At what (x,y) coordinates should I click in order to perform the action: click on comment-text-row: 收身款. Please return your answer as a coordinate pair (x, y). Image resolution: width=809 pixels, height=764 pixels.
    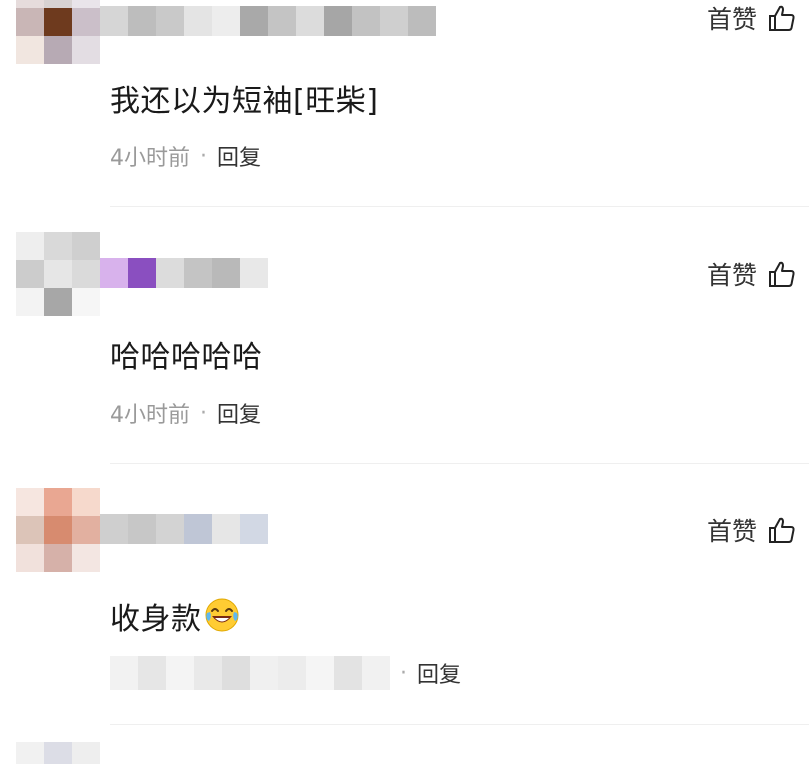
    Looking at the image, I should click on (175, 616).